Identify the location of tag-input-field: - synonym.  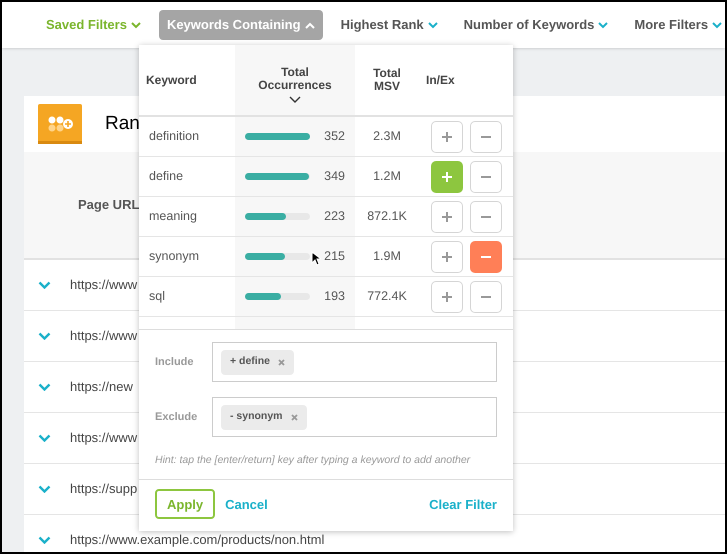
(354, 417).